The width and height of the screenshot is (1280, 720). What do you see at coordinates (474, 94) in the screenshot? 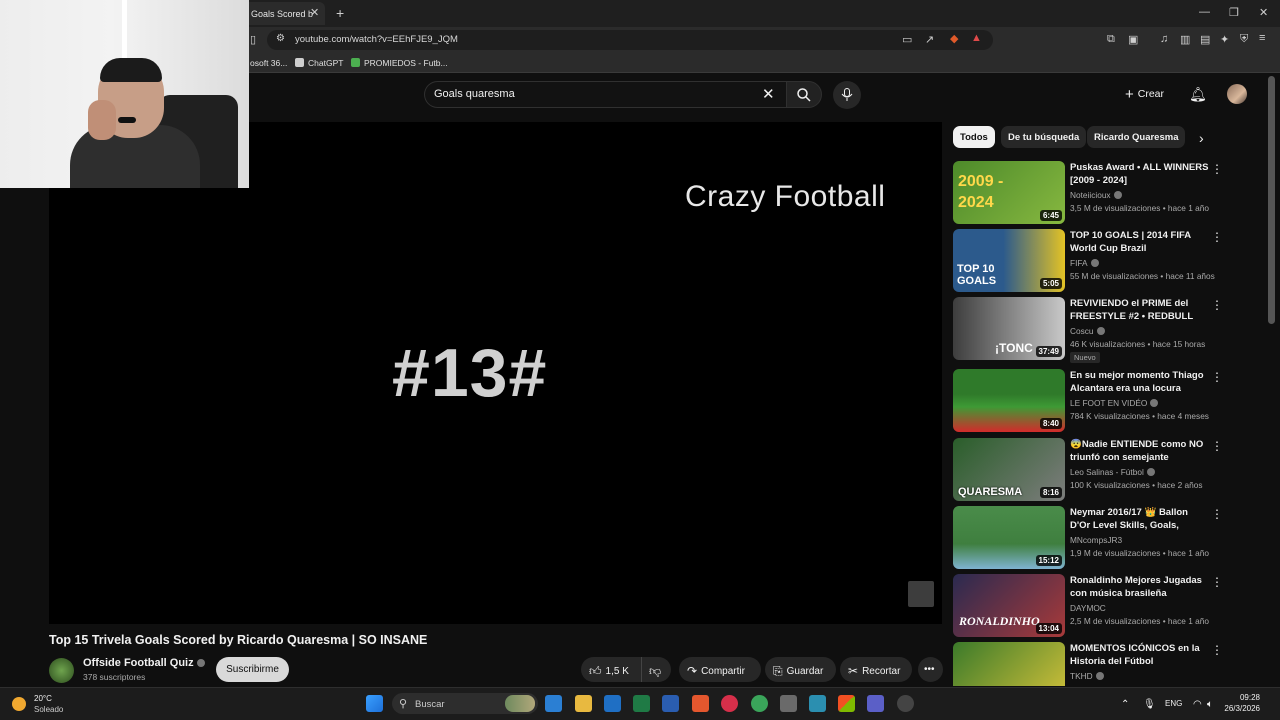
I see `search-input: Goals quaresma` at bounding box center [474, 94].